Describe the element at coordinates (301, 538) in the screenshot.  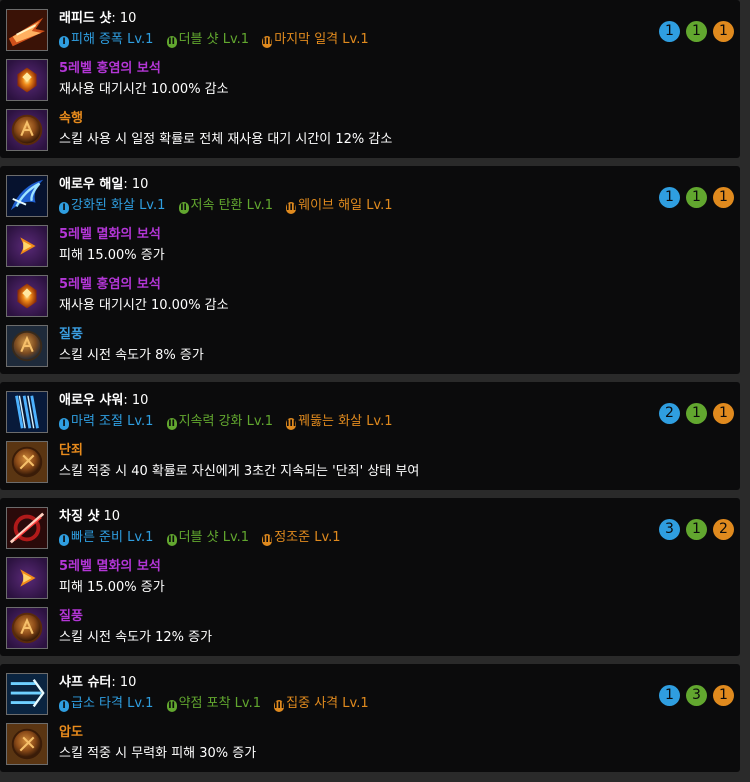
I see `tripod-3: III 정조준 Lv.1` at that location.